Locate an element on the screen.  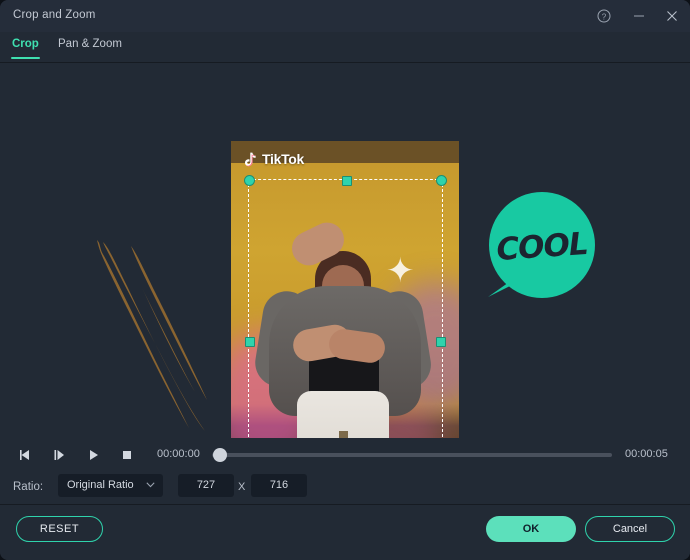
ratio-selected-value: Original Ratio is located at coordinates (100, 485).